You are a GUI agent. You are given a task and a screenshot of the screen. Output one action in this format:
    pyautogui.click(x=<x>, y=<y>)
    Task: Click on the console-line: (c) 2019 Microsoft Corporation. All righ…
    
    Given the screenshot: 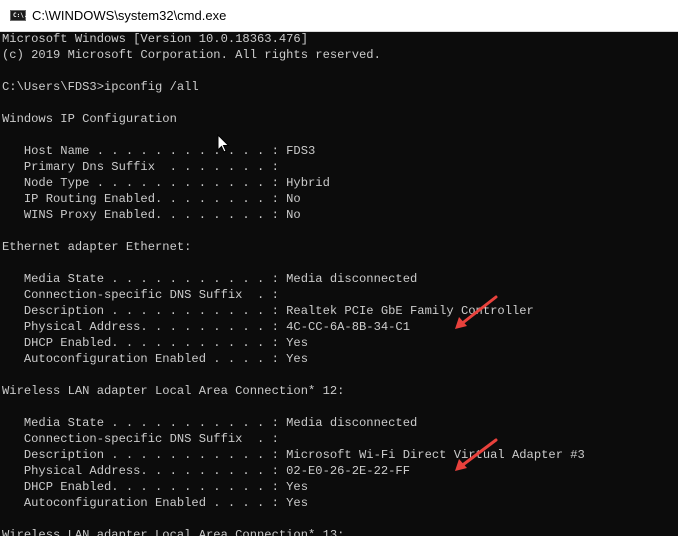 What is the action you would take?
    pyautogui.click(x=191, y=55)
    